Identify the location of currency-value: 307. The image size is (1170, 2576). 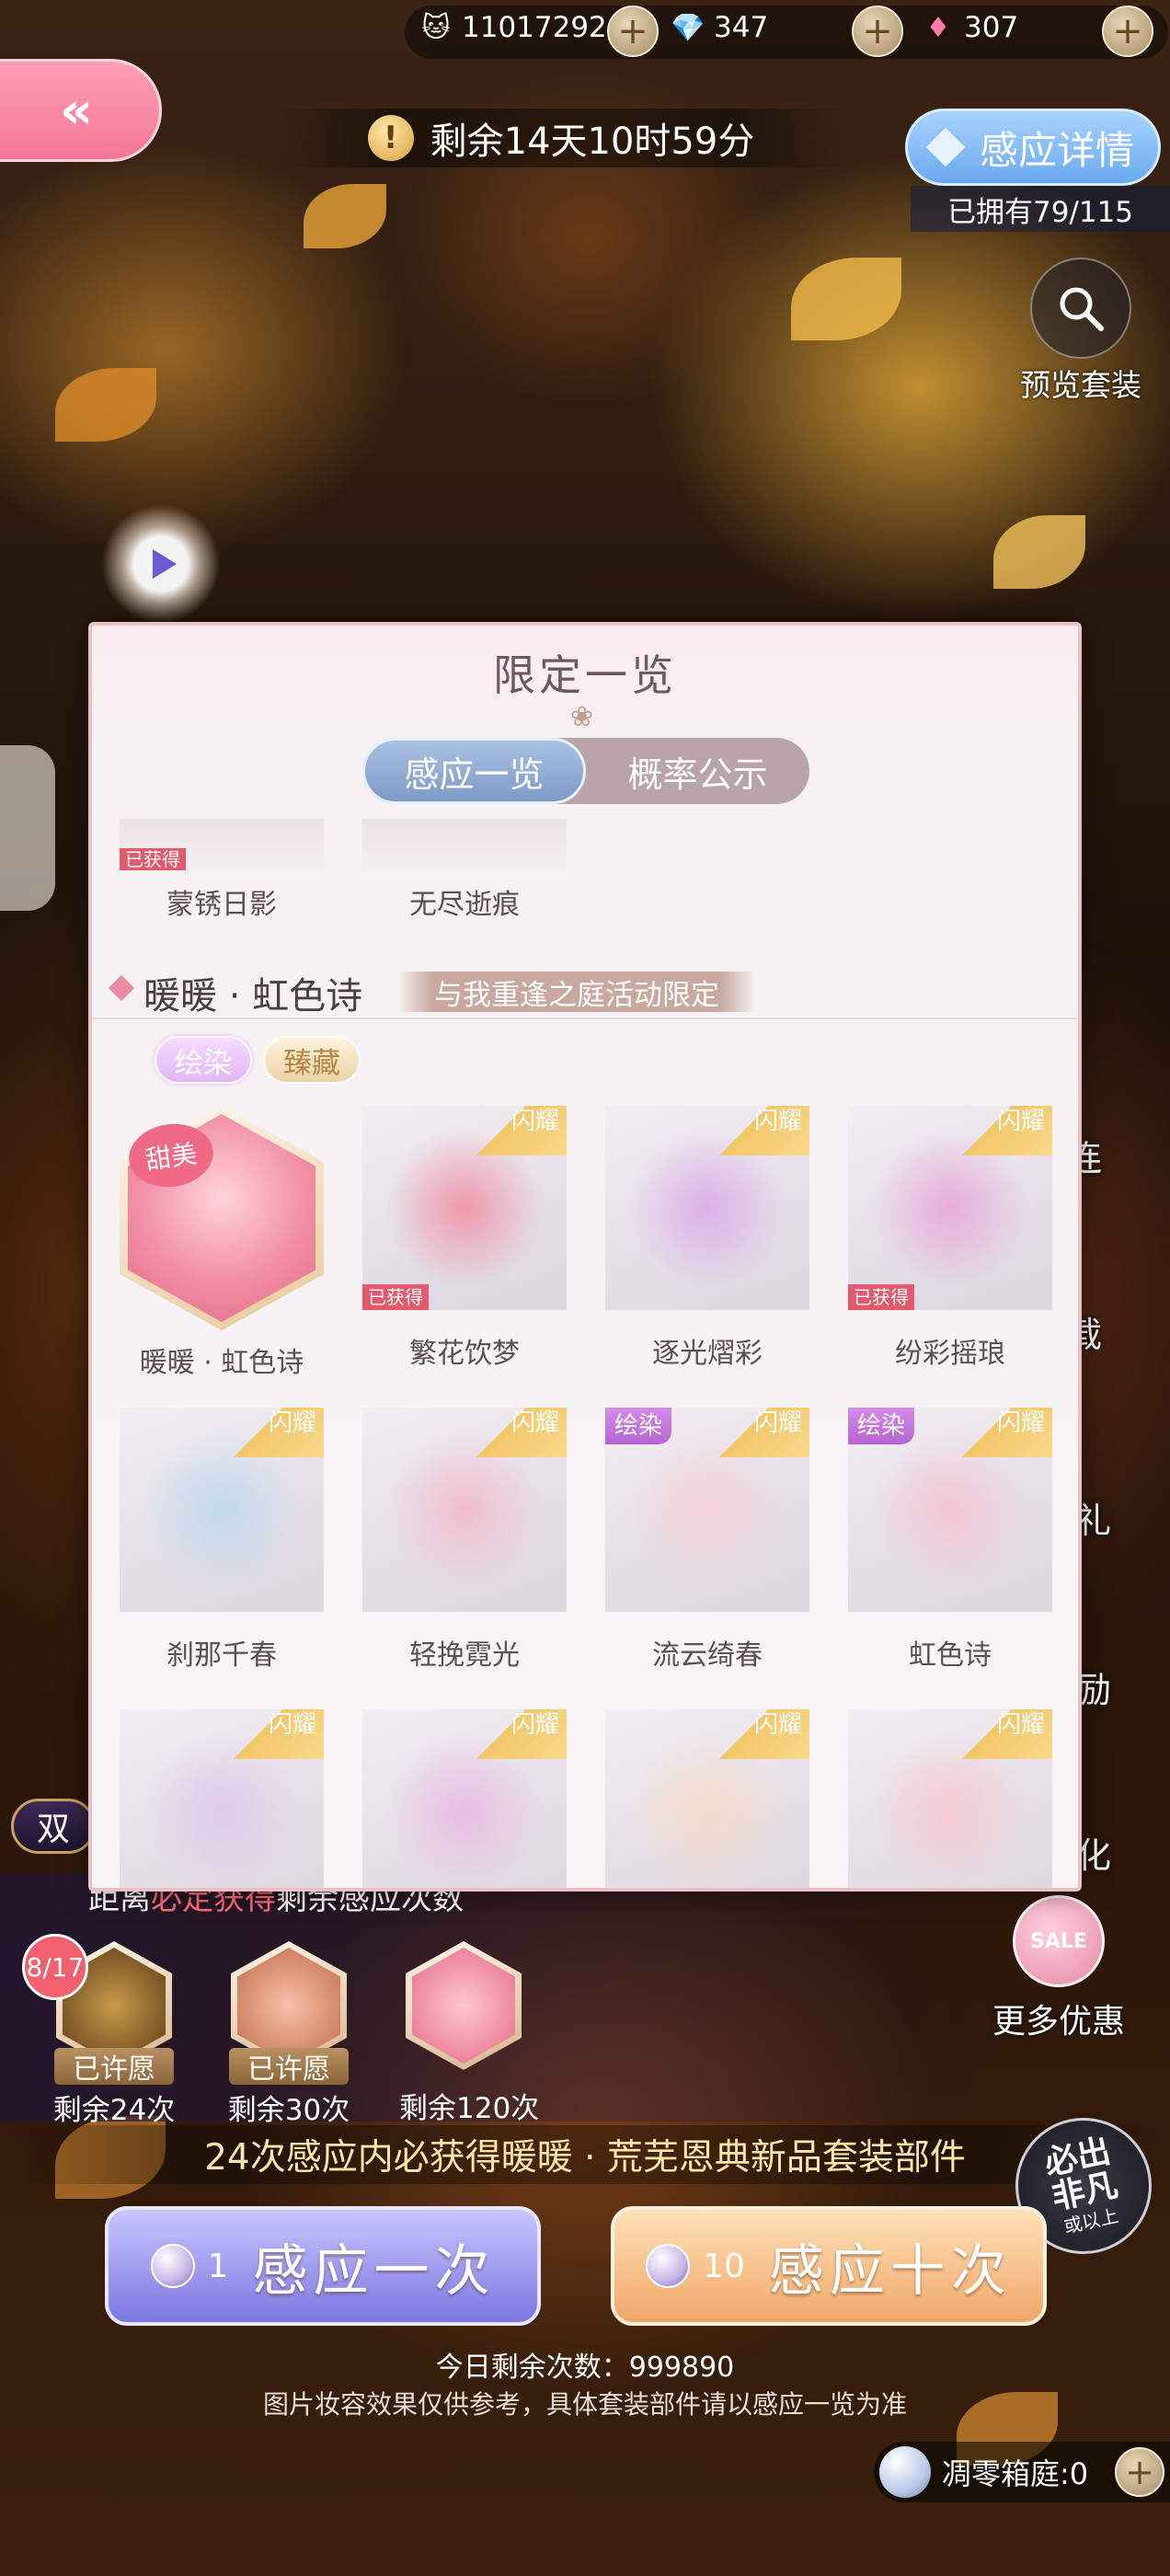
(991, 27).